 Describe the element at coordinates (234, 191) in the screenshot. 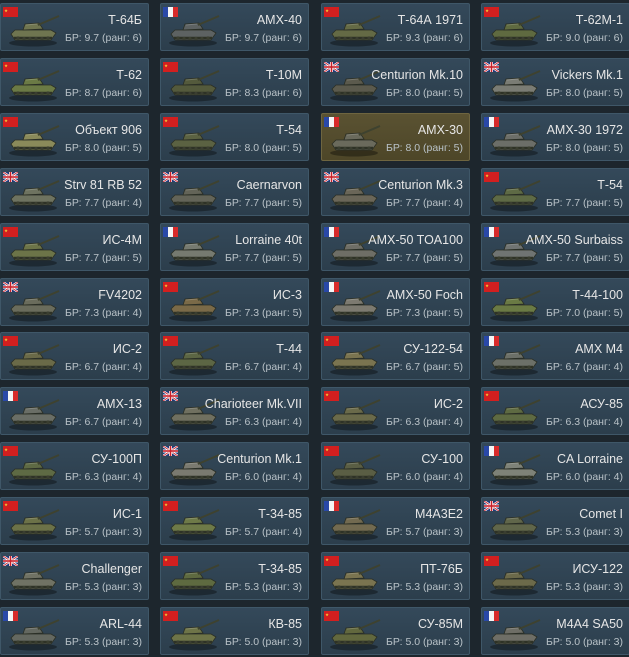

I see `vehicle-card-caernarvon: Caernarvon БР: 7.7 (ранг: 5)` at that location.